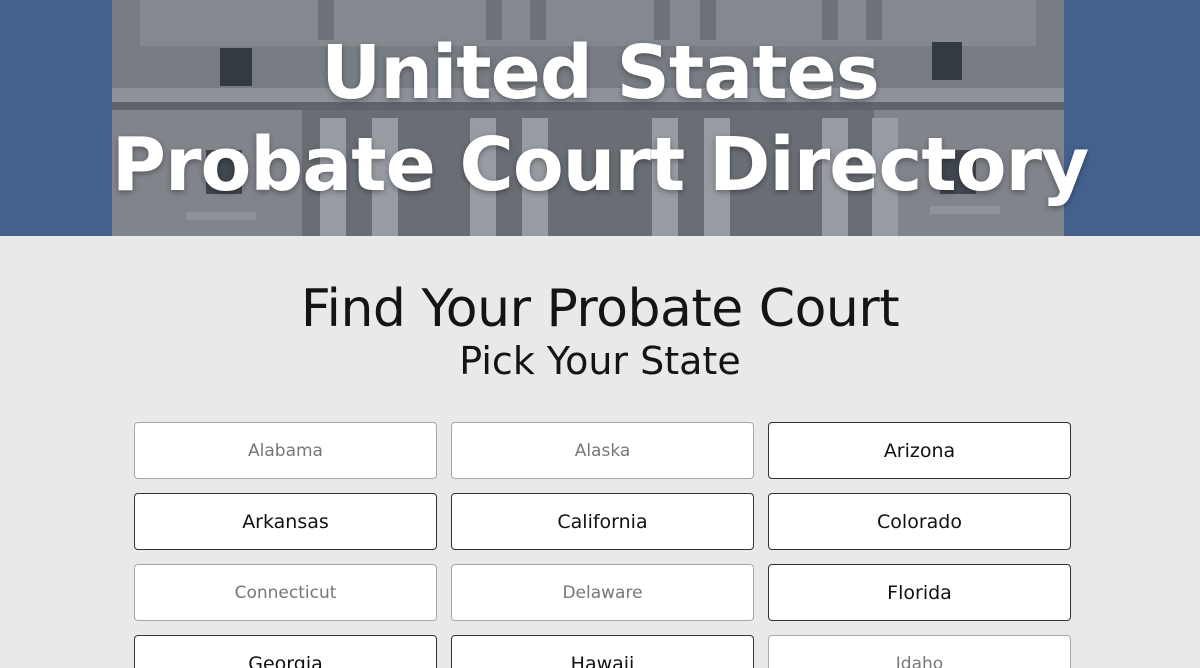 The image size is (1200, 668). What do you see at coordinates (600, 361) in the screenshot?
I see `page-subtitle: Pick Your State` at bounding box center [600, 361].